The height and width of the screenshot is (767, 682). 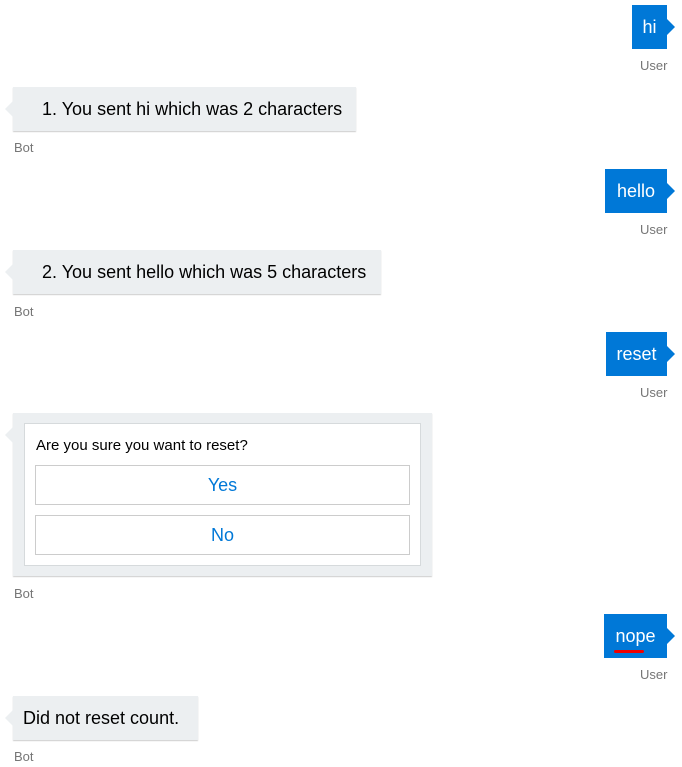 What do you see at coordinates (629, 651) in the screenshot?
I see `spellcheck-underline` at bounding box center [629, 651].